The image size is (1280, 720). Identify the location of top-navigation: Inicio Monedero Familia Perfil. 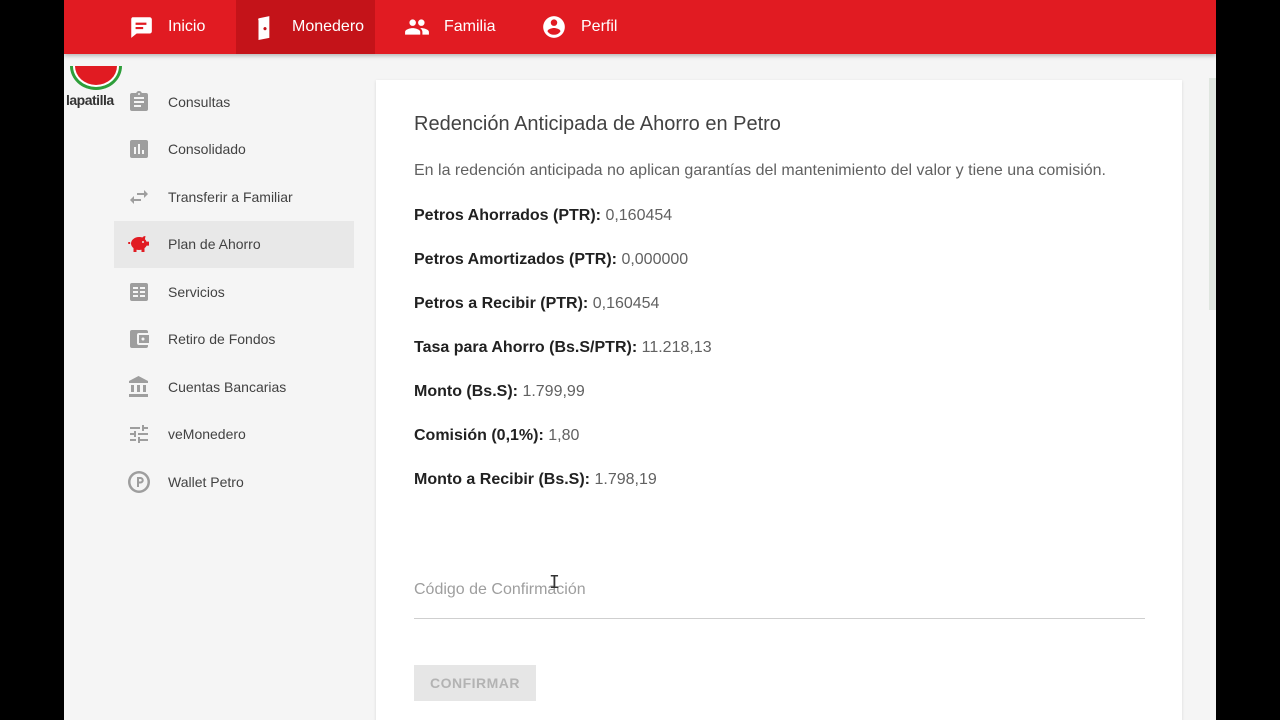
(640, 27).